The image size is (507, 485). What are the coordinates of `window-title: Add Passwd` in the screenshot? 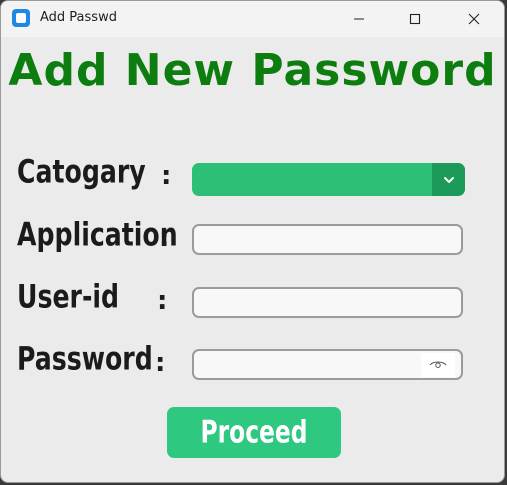 It's located at (78, 17).